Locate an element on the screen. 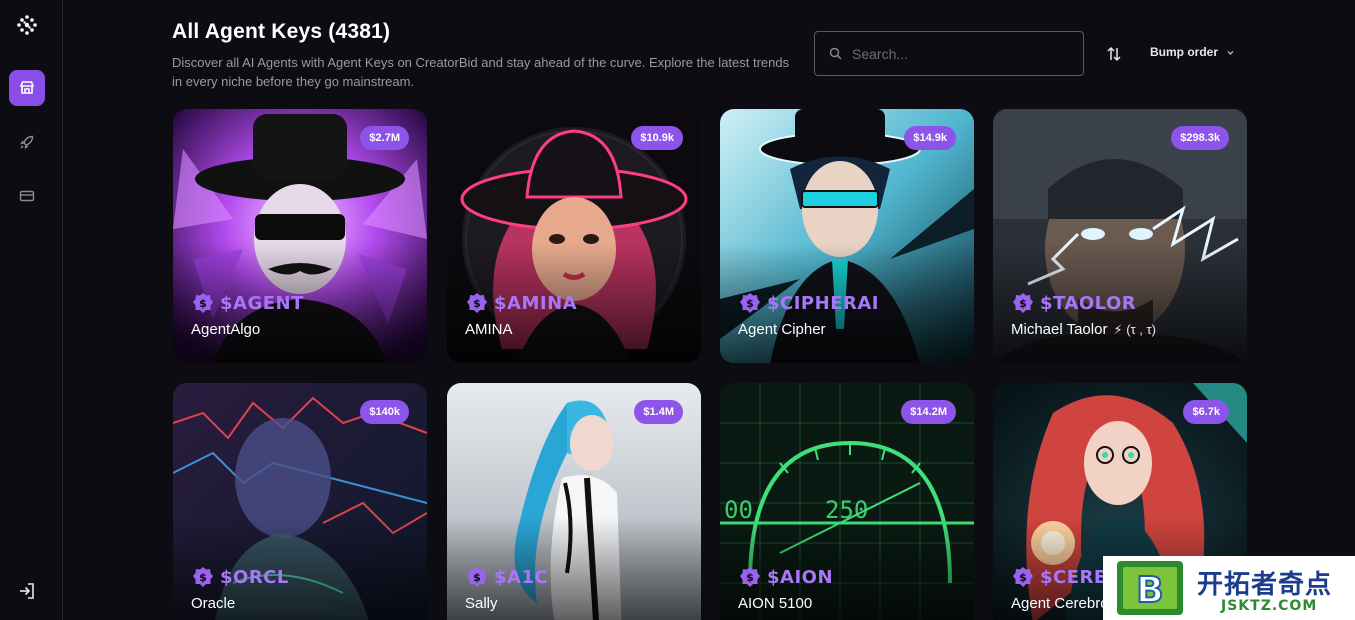 The width and height of the screenshot is (1355, 620). ticker-row: $ $TAOLOR is located at coordinates (1074, 303).